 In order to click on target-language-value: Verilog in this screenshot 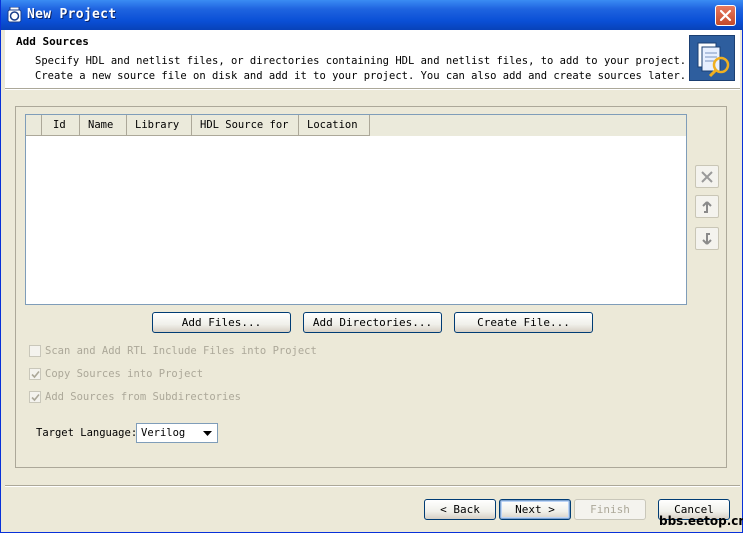, I will do `click(163, 433)`.